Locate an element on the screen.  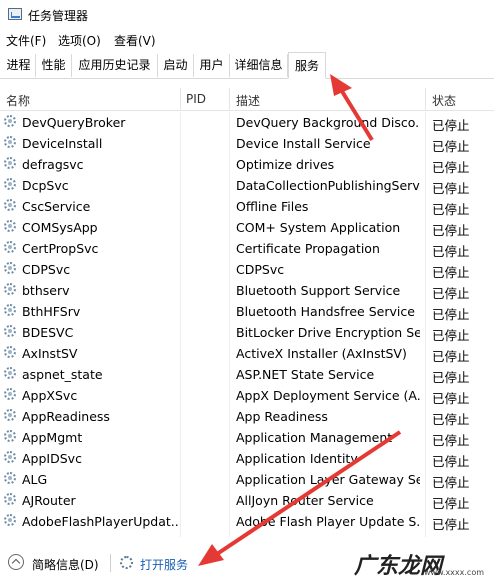
service-row: DeviceInstall Device Install Service 已停止 is located at coordinates (247, 143).